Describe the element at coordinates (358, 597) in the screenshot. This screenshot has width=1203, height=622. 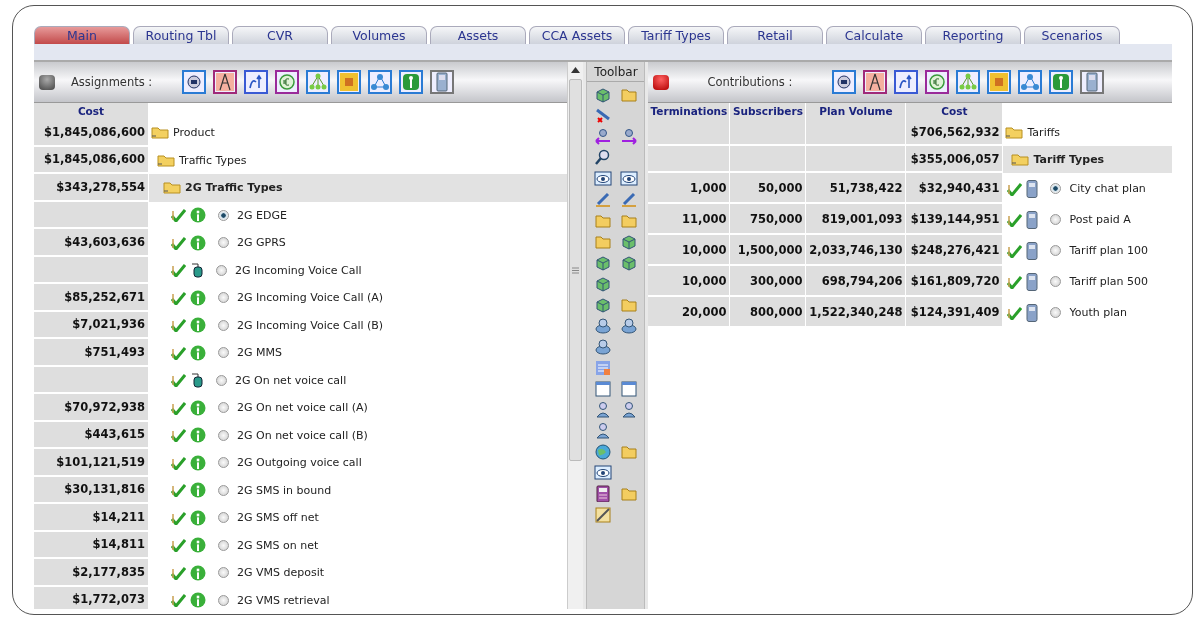
I see `tree-row: 2G VMS retrieval` at that location.